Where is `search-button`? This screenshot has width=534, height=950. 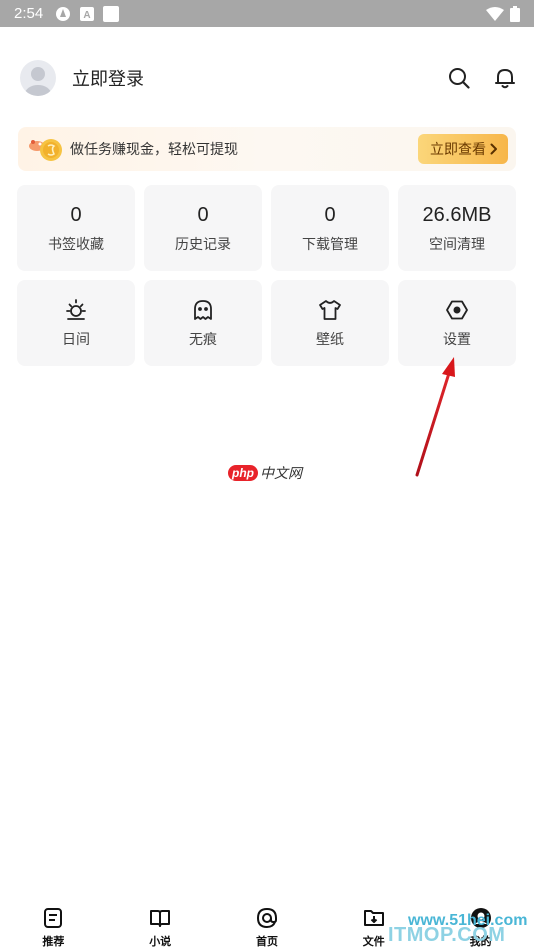 search-button is located at coordinates (459, 78).